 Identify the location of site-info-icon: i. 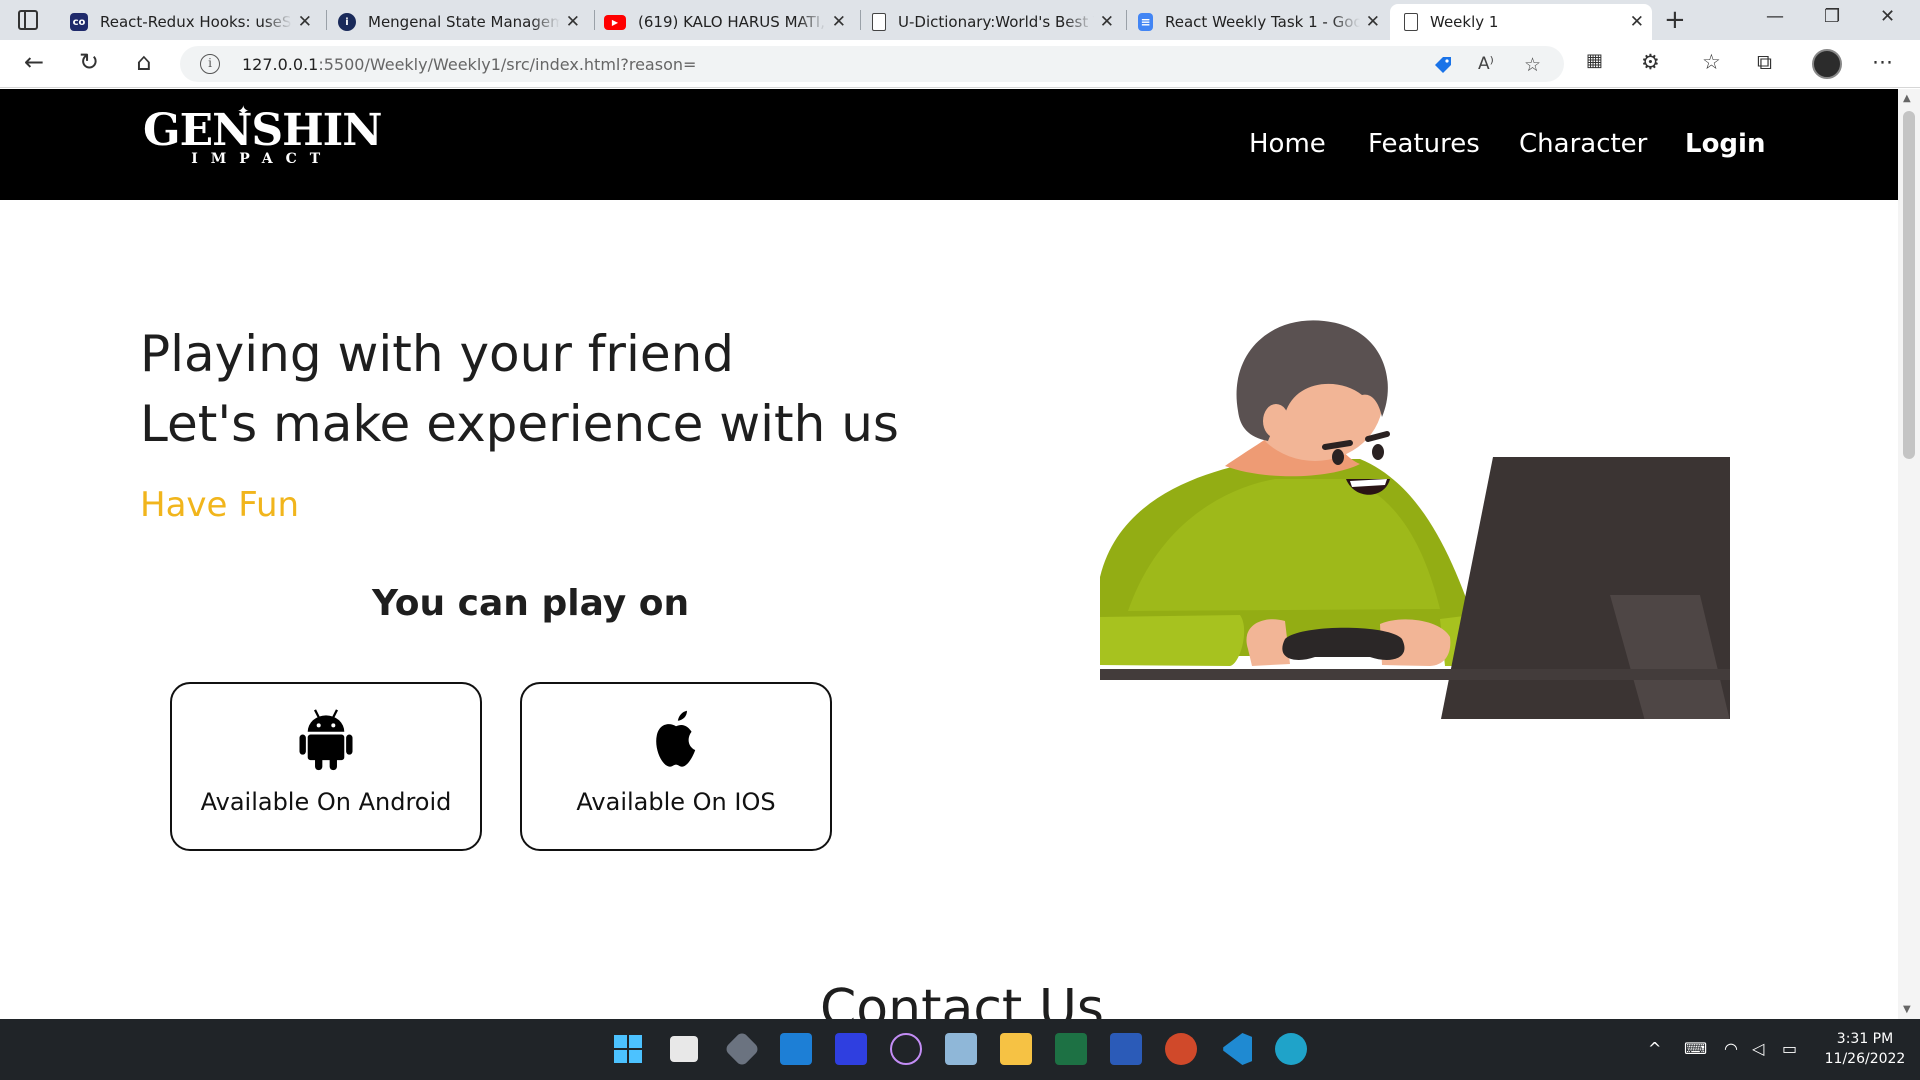
(210, 64).